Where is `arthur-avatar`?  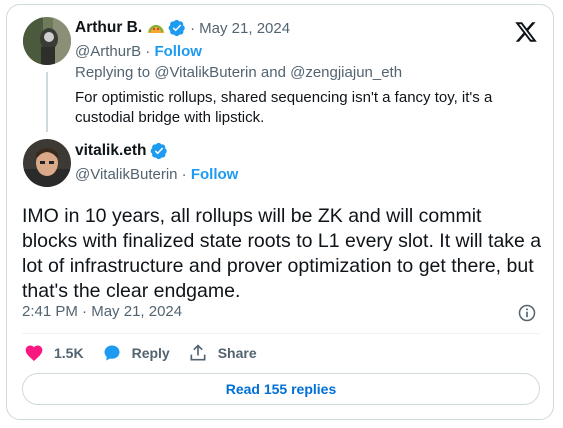 arthur-avatar is located at coordinates (47, 41).